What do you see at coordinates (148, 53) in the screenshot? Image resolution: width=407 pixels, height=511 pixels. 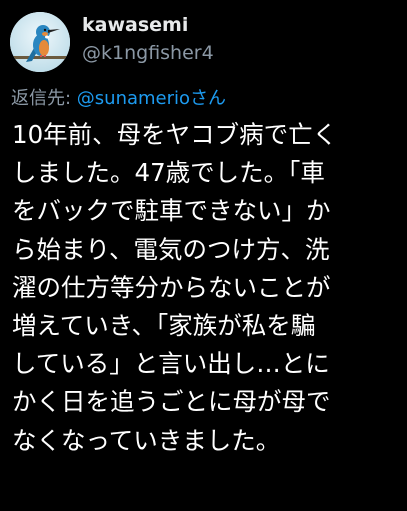 I see `author-handle: @k1ngfisher4` at bounding box center [148, 53].